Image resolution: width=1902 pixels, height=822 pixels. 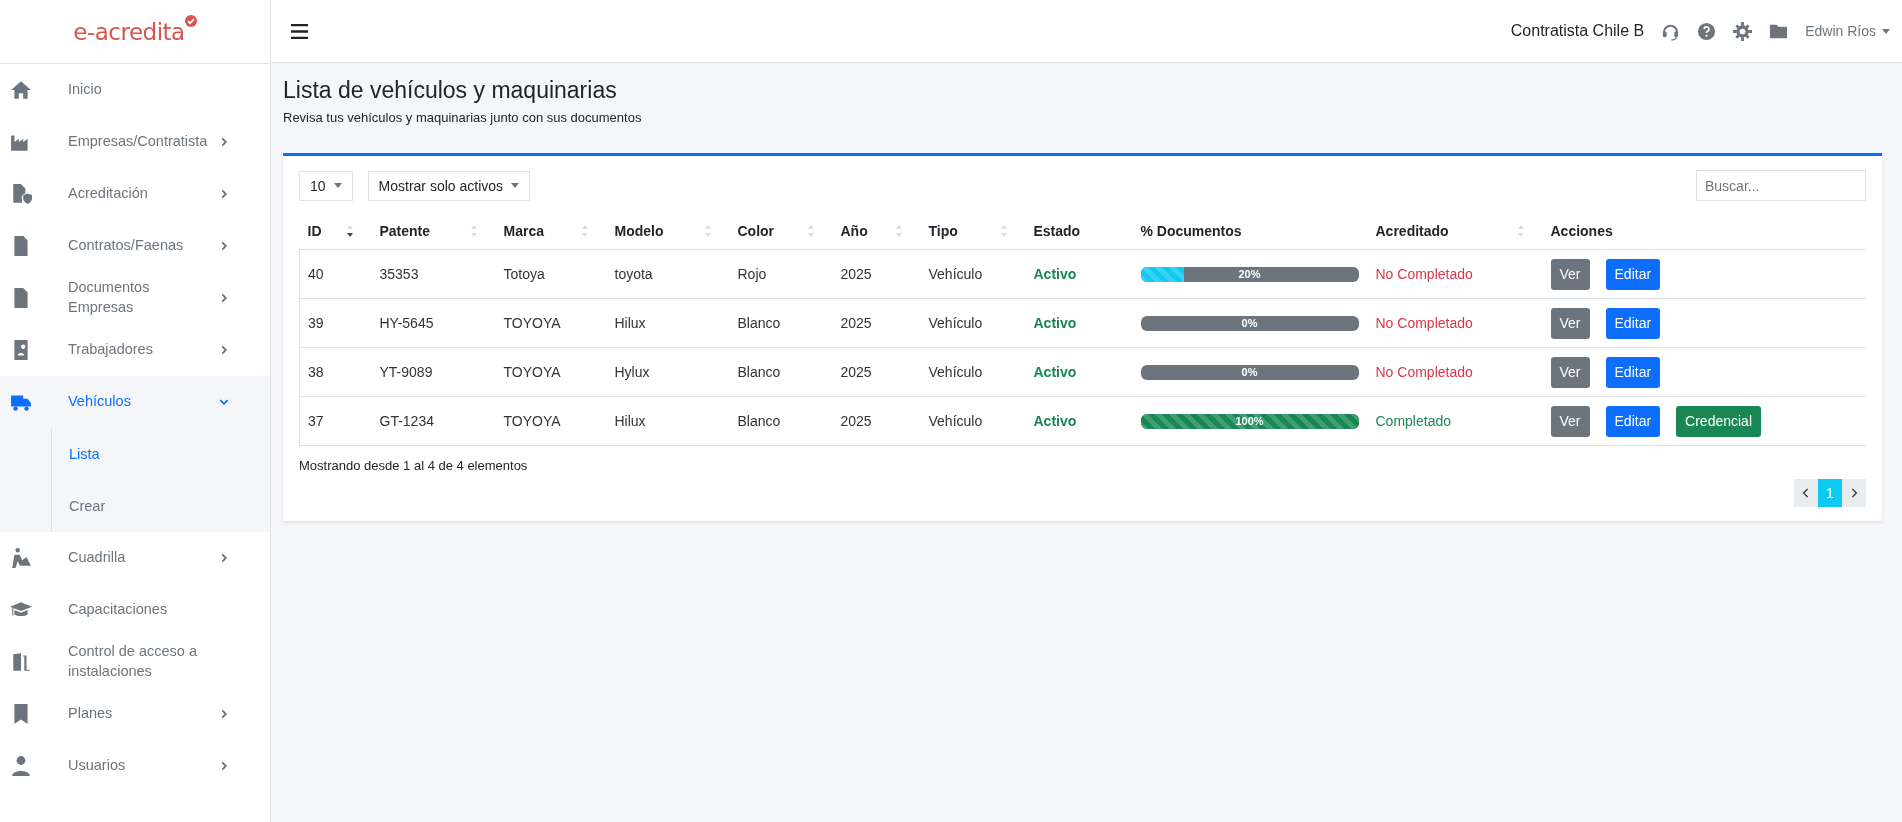 I want to click on sidebar-item: Planes, so click(x=135, y=714).